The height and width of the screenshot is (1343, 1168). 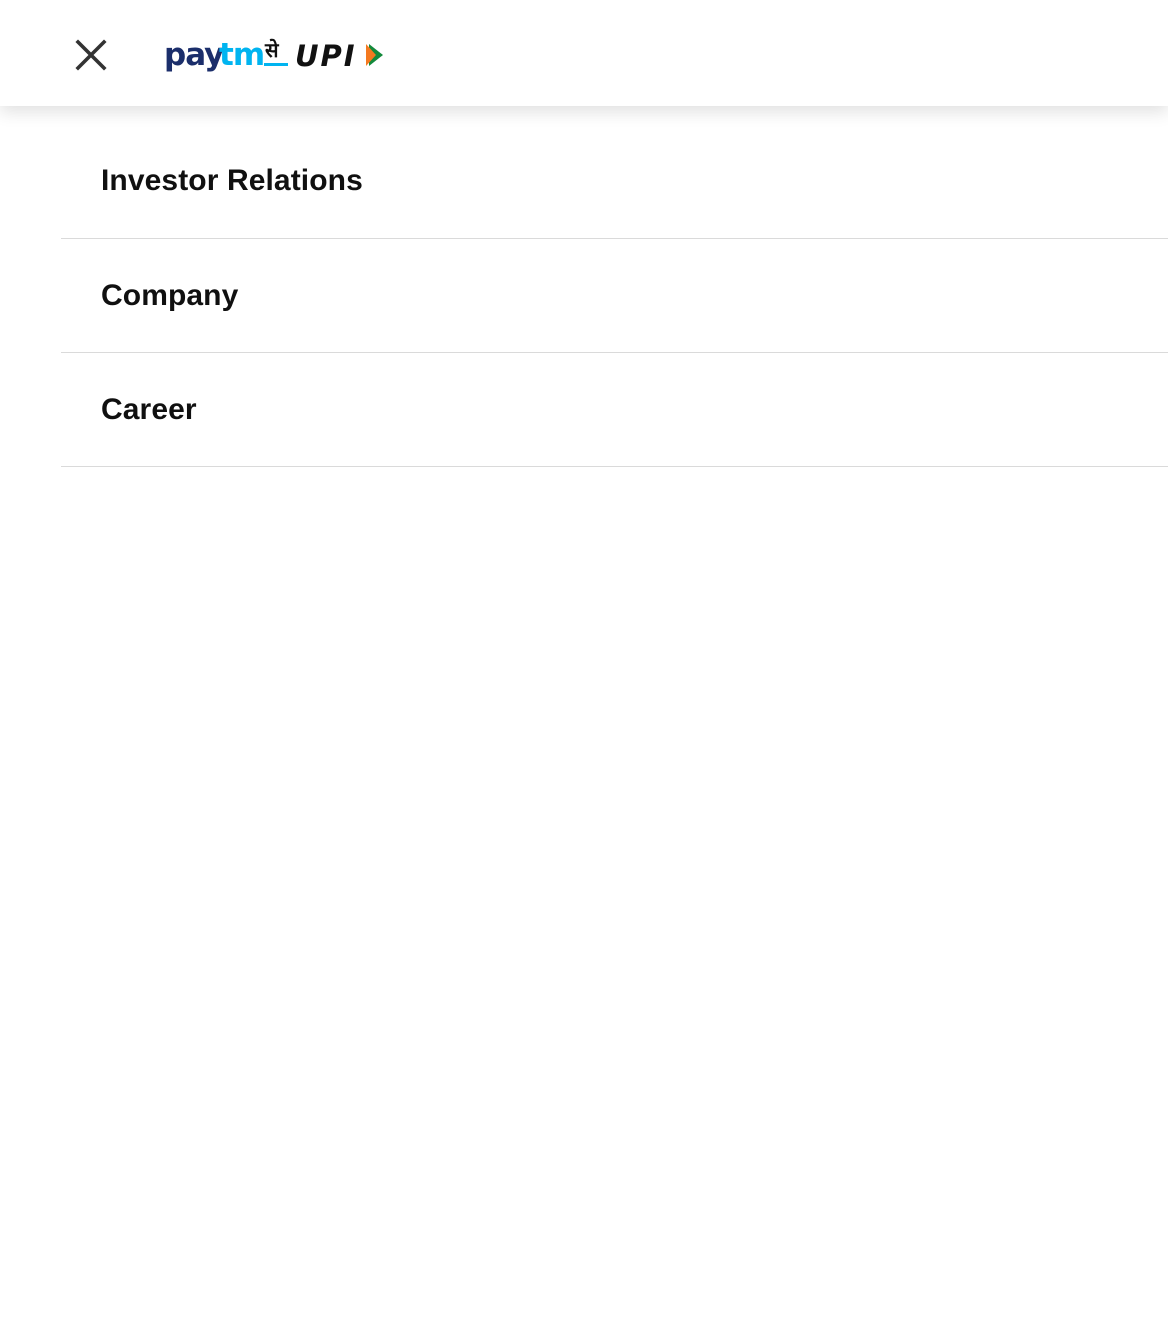 What do you see at coordinates (614, 181) in the screenshot?
I see `menu-item-investor-relations: Investor Relations` at bounding box center [614, 181].